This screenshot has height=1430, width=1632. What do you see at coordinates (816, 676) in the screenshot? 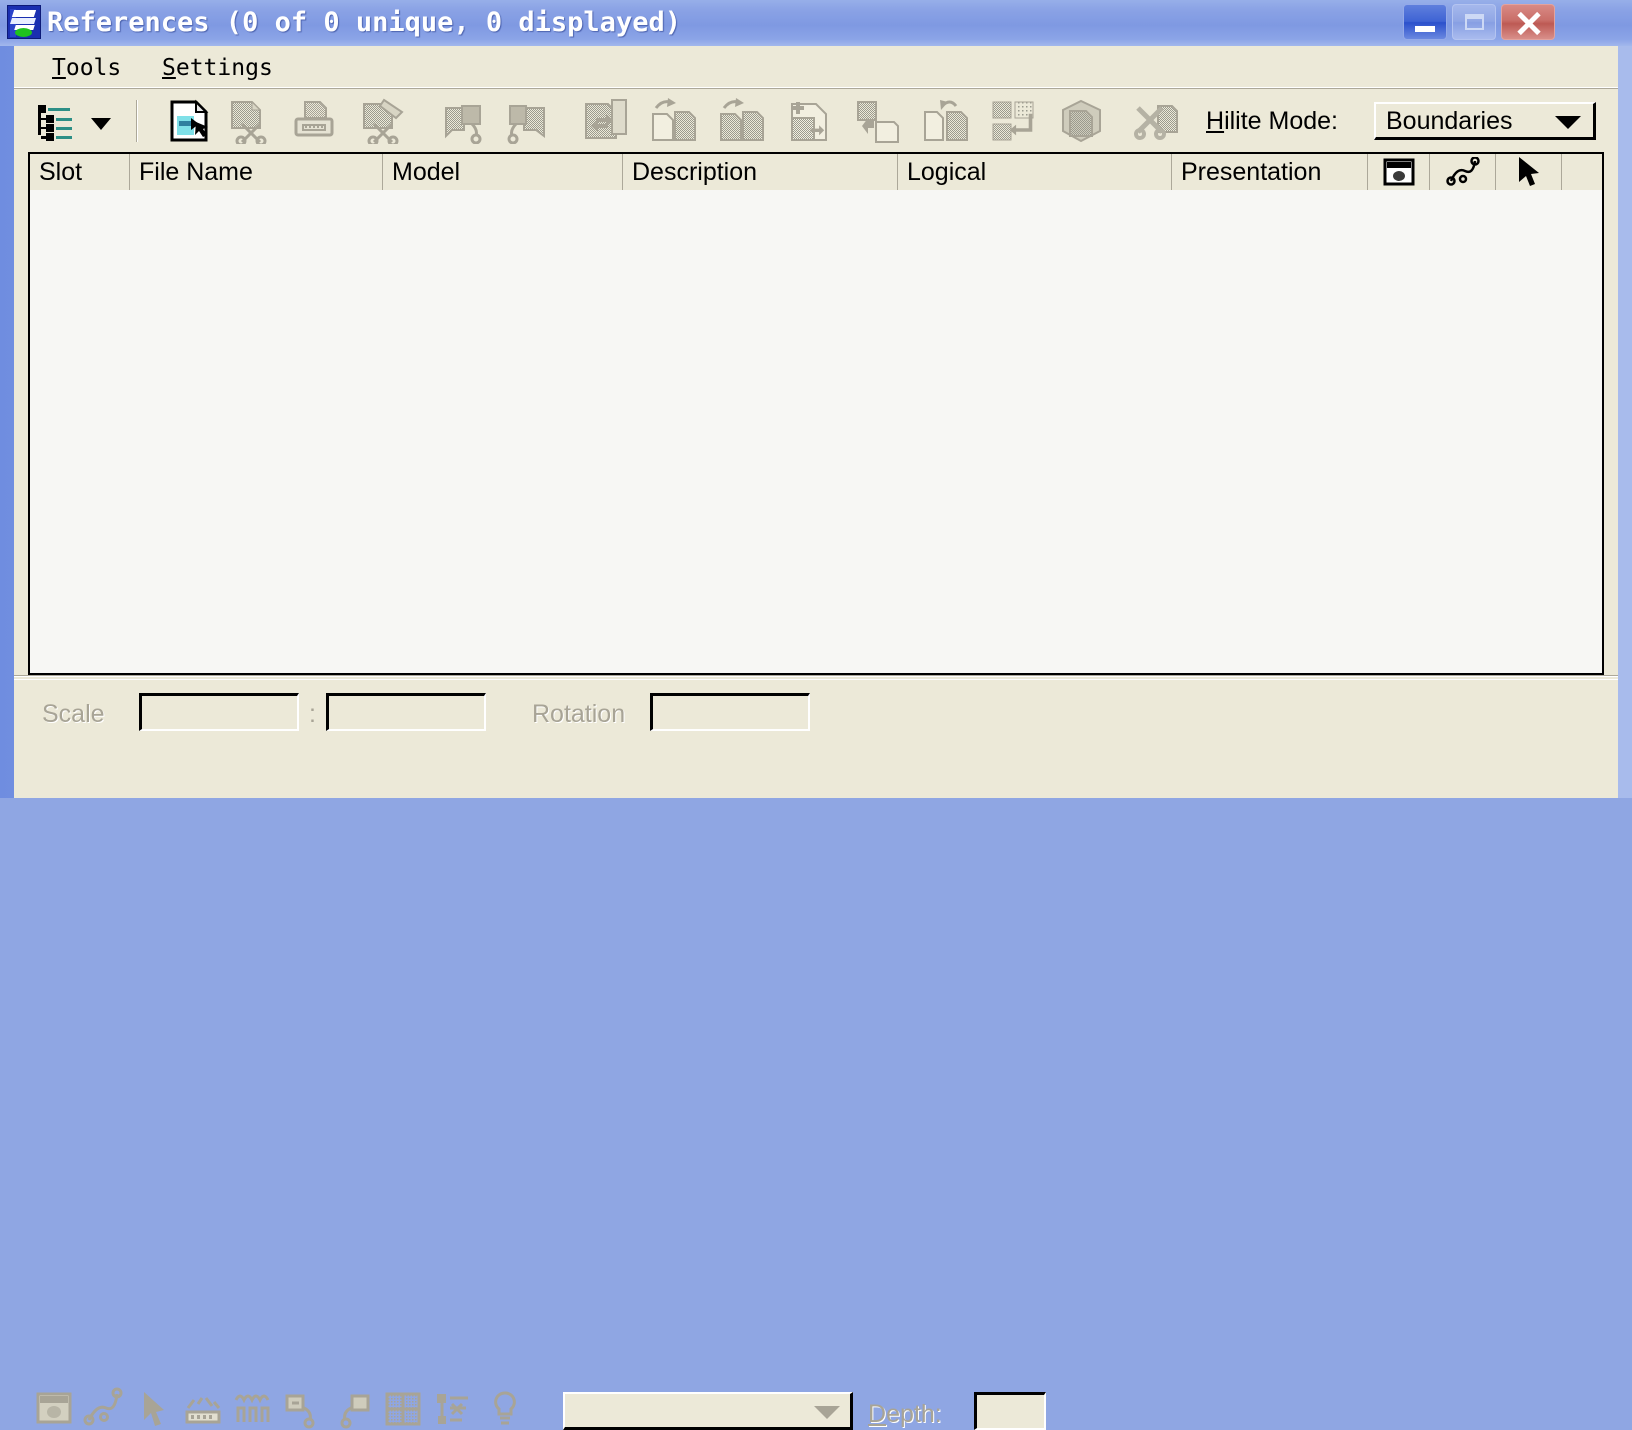
I see `panel-divider` at bounding box center [816, 676].